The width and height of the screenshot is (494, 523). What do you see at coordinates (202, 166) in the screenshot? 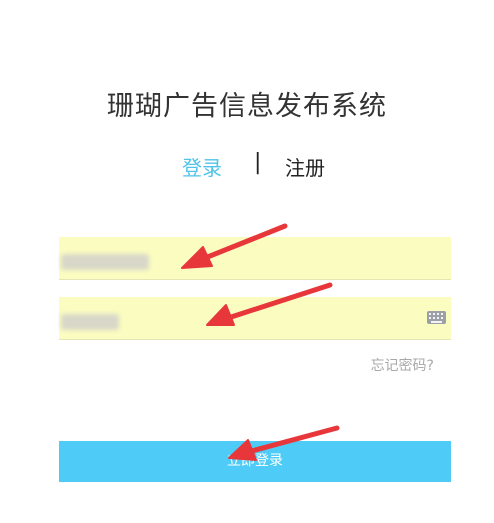
I see `tab-login: 登录` at bounding box center [202, 166].